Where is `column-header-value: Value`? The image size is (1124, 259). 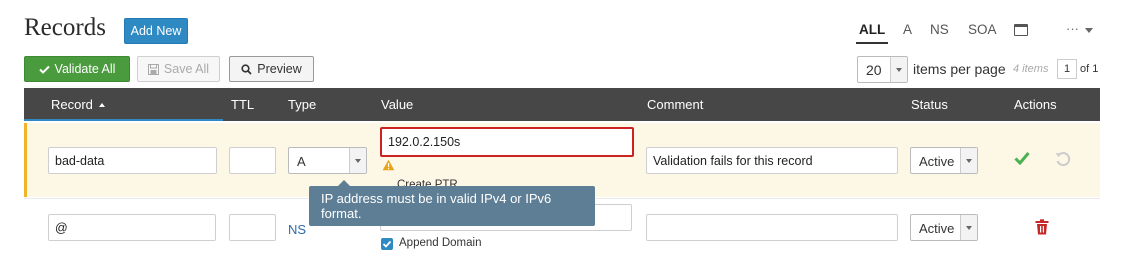 column-header-value: Value is located at coordinates (397, 104).